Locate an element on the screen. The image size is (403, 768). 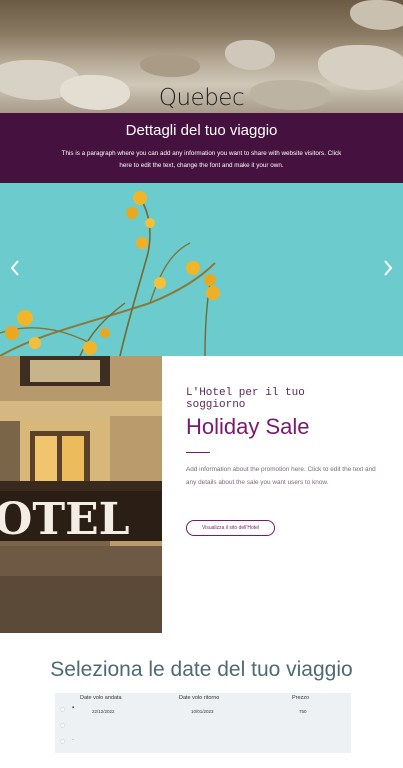
table-cell: 10/01/2023 is located at coordinates (202, 711).